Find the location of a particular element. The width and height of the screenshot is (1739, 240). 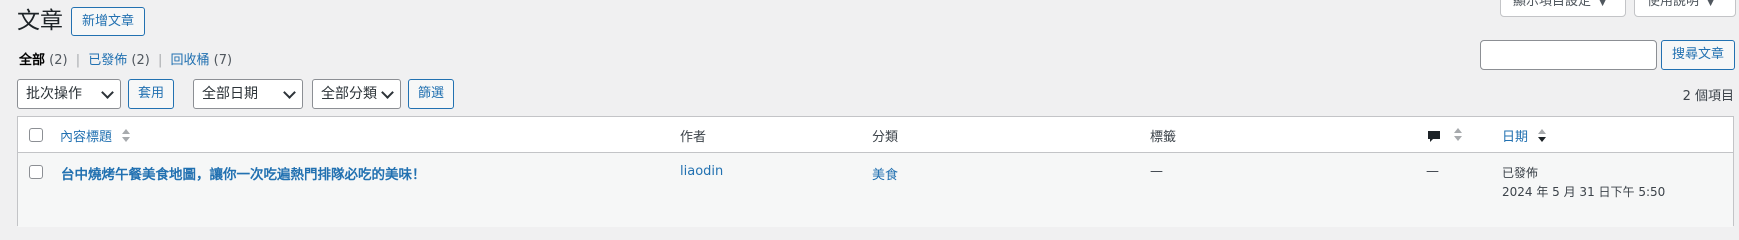

date-filter-select: 全部日期 is located at coordinates (248, 94).